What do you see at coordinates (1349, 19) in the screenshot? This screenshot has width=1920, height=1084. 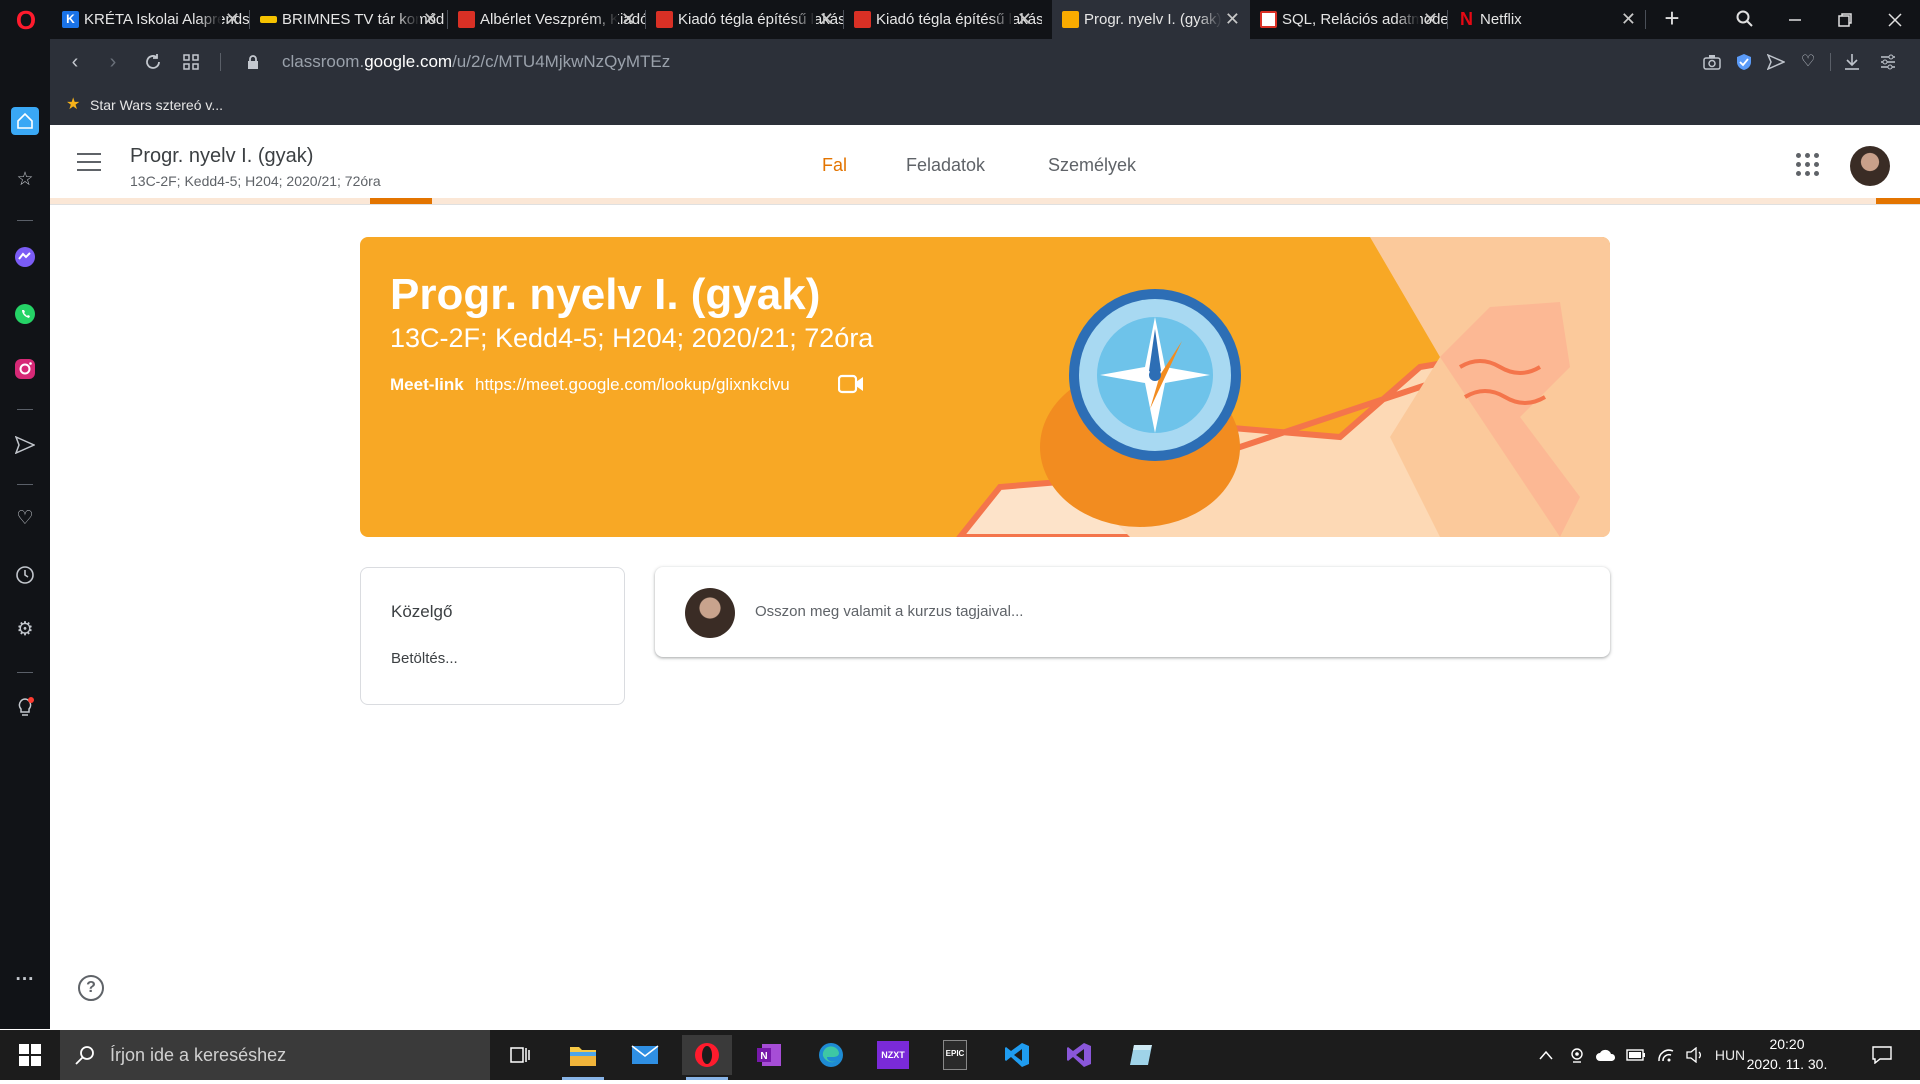 I see `browser-tab: SQL, Relációs adatmodell ✕` at bounding box center [1349, 19].